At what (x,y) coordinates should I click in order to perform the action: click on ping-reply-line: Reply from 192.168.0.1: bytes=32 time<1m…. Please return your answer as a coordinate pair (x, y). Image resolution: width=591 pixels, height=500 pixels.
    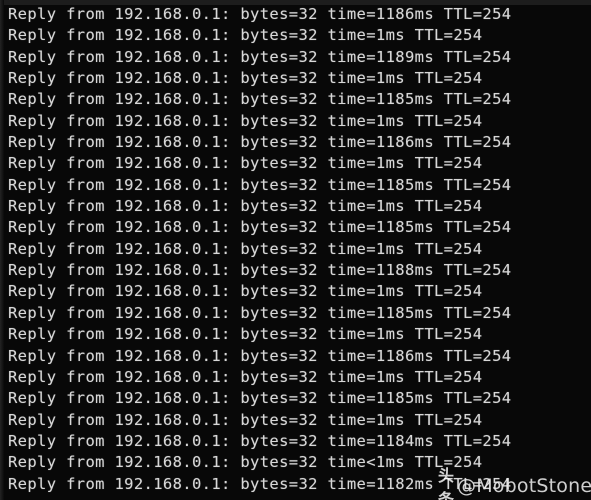
    Looking at the image, I should click on (245, 462).